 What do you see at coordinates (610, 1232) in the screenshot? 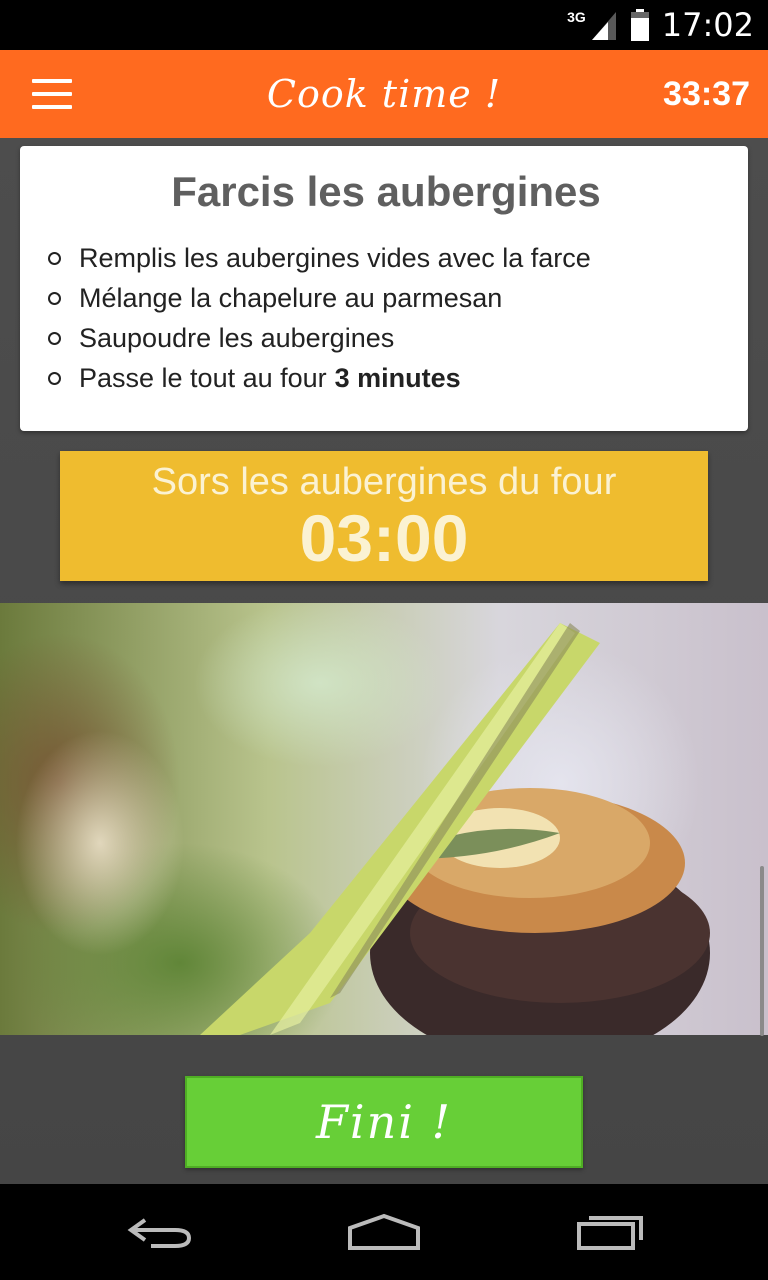
I see `recent-apps-icon` at bounding box center [610, 1232].